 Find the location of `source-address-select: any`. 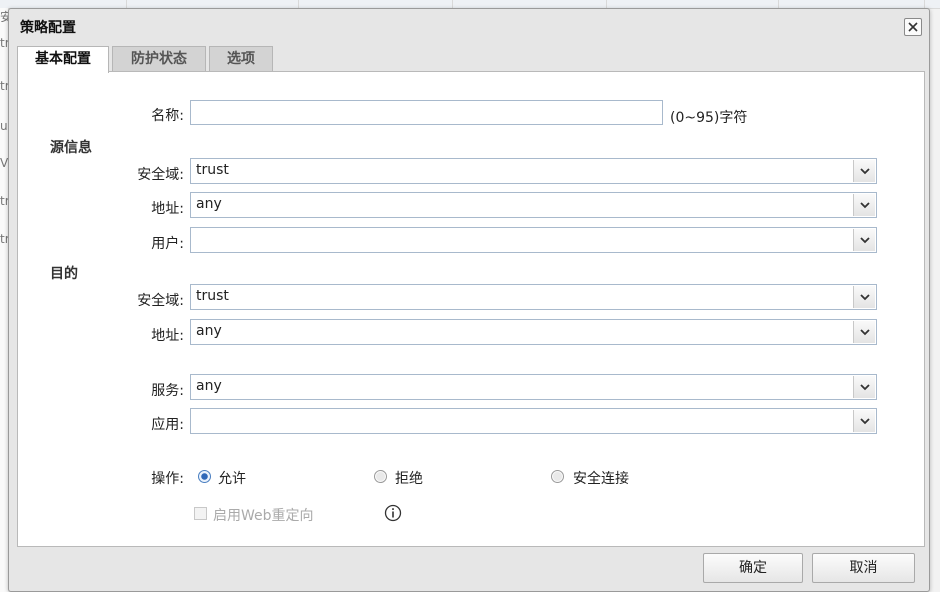

source-address-select: any is located at coordinates (533, 205).